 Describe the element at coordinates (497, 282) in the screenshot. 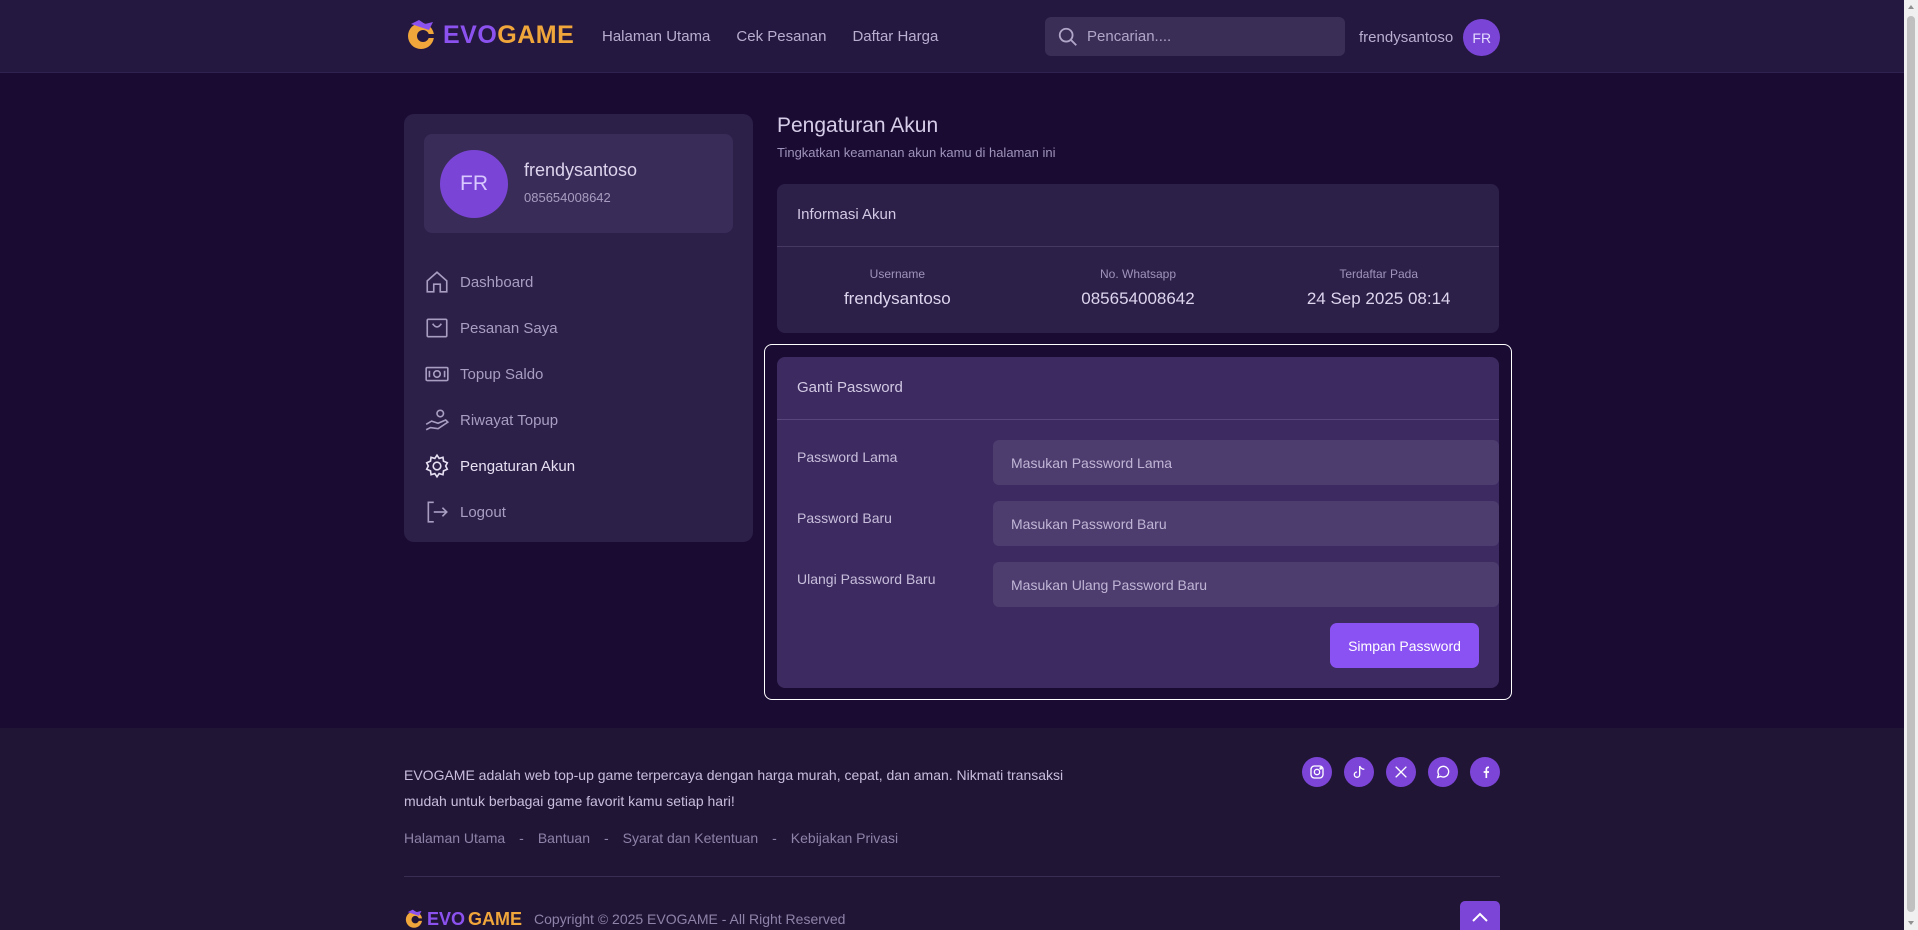

I see `sidebar-item-label: Dashboard` at that location.